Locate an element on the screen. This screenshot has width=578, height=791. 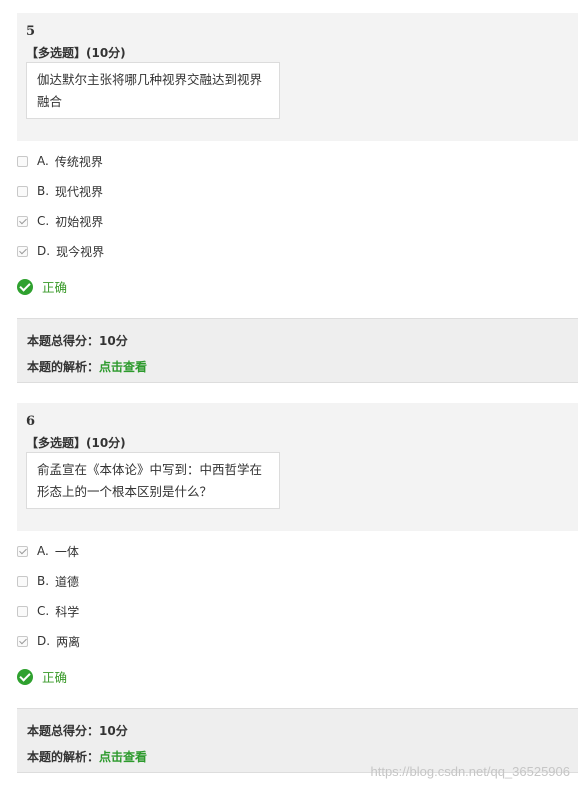
option-c: C. 初始视界 is located at coordinates (60, 221).